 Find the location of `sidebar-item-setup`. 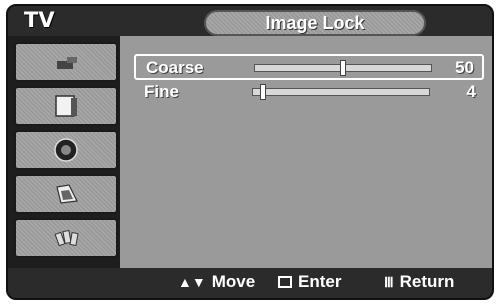

sidebar-item-setup is located at coordinates (66, 238).